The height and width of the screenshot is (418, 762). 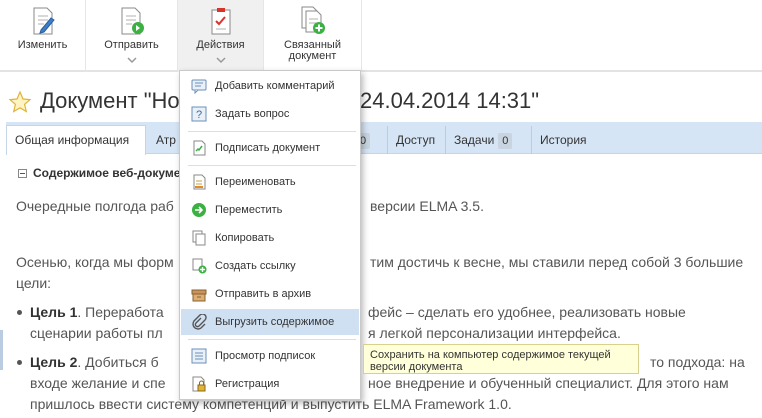 I want to click on create-link-icon, so click(x=199, y=266).